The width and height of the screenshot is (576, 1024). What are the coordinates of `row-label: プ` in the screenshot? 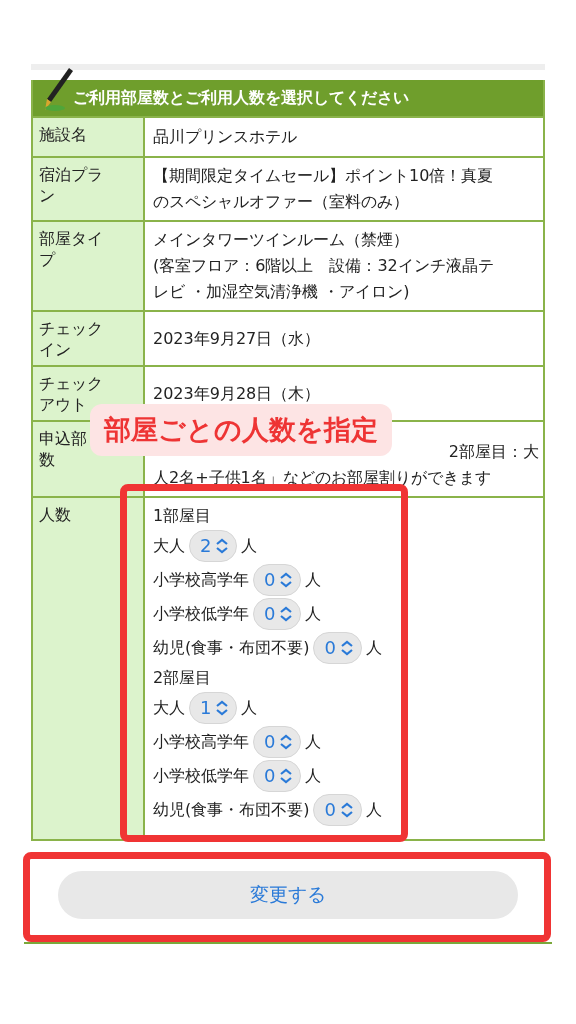 It's located at (47, 259).